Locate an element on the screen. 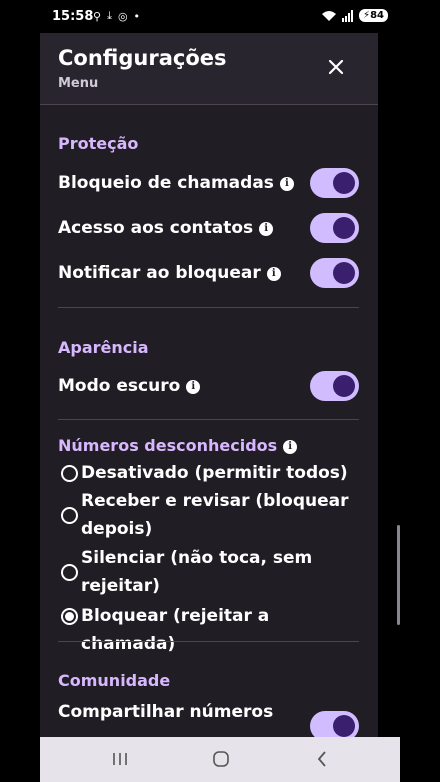 The width and height of the screenshot is (440, 782). battery-level: 84 is located at coordinates (377, 15).